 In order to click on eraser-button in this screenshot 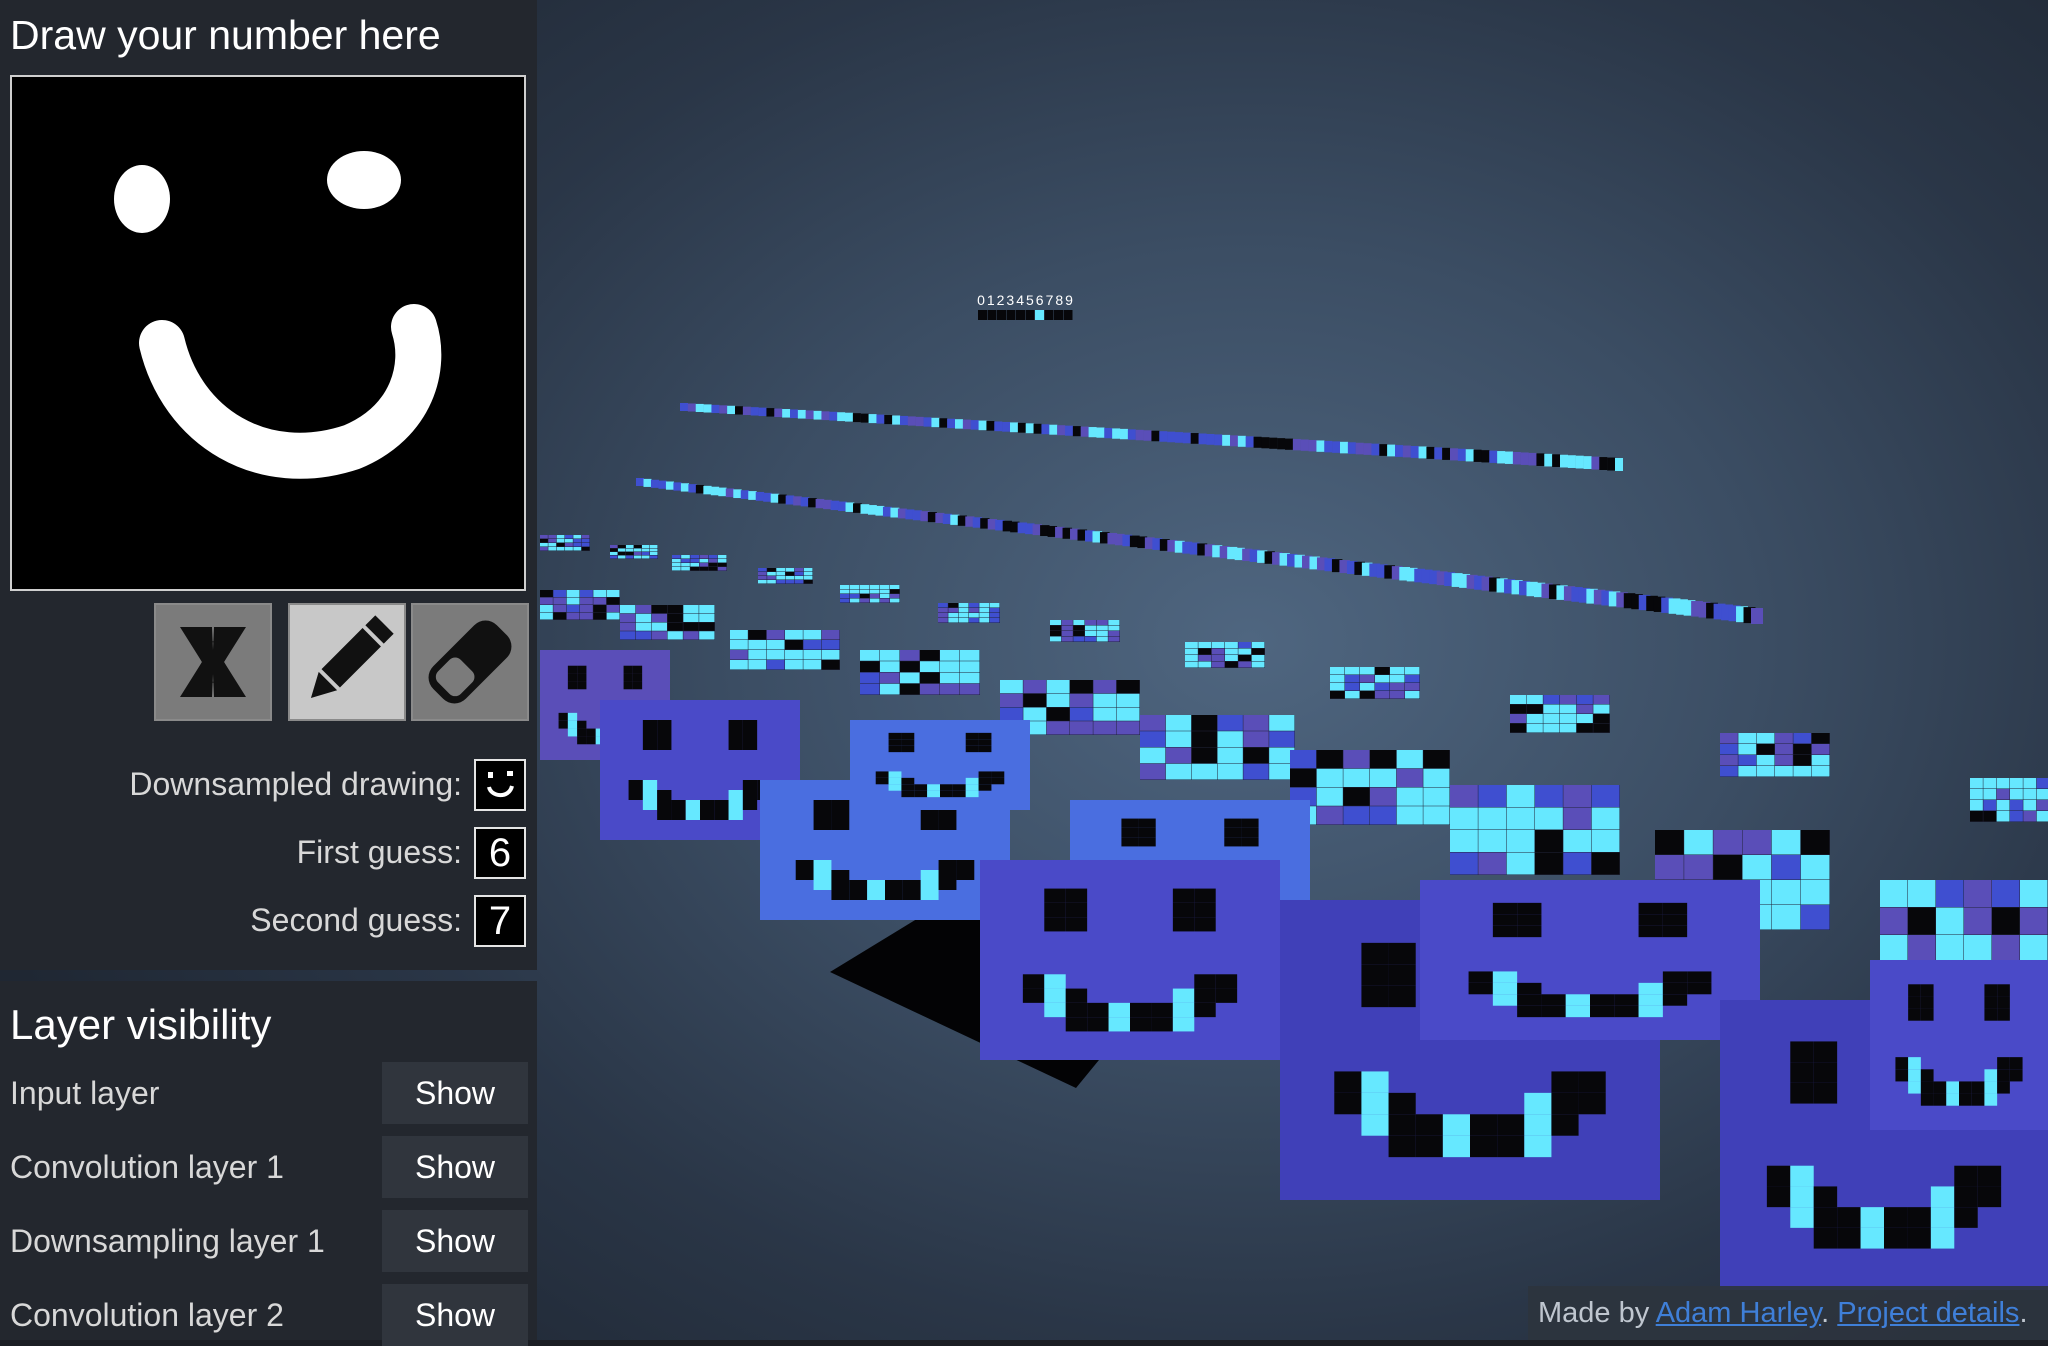, I will do `click(470, 662)`.